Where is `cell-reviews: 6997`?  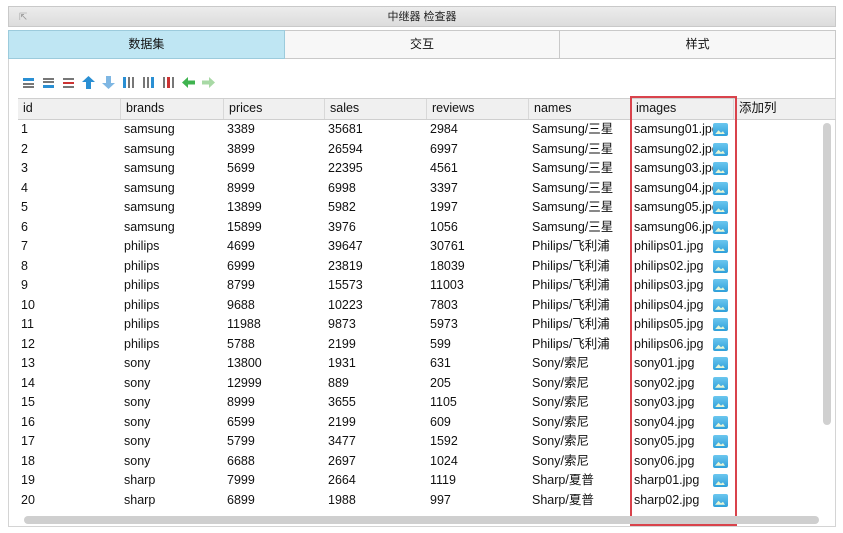 cell-reviews: 6997 is located at coordinates (478, 150).